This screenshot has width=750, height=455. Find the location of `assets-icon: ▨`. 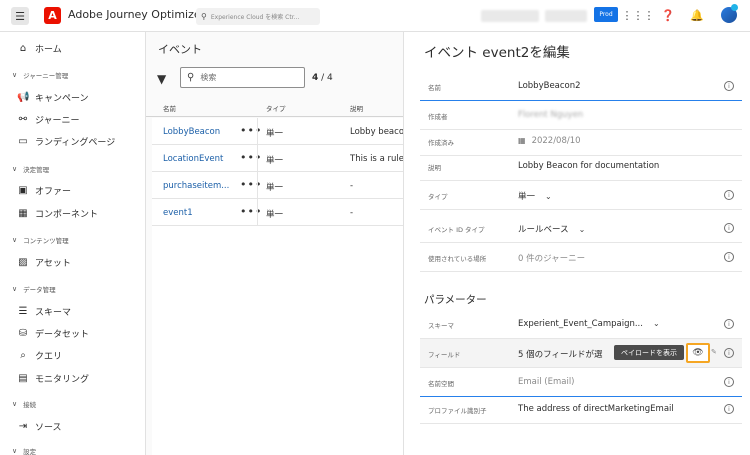

assets-icon: ▨ is located at coordinates (23, 262).